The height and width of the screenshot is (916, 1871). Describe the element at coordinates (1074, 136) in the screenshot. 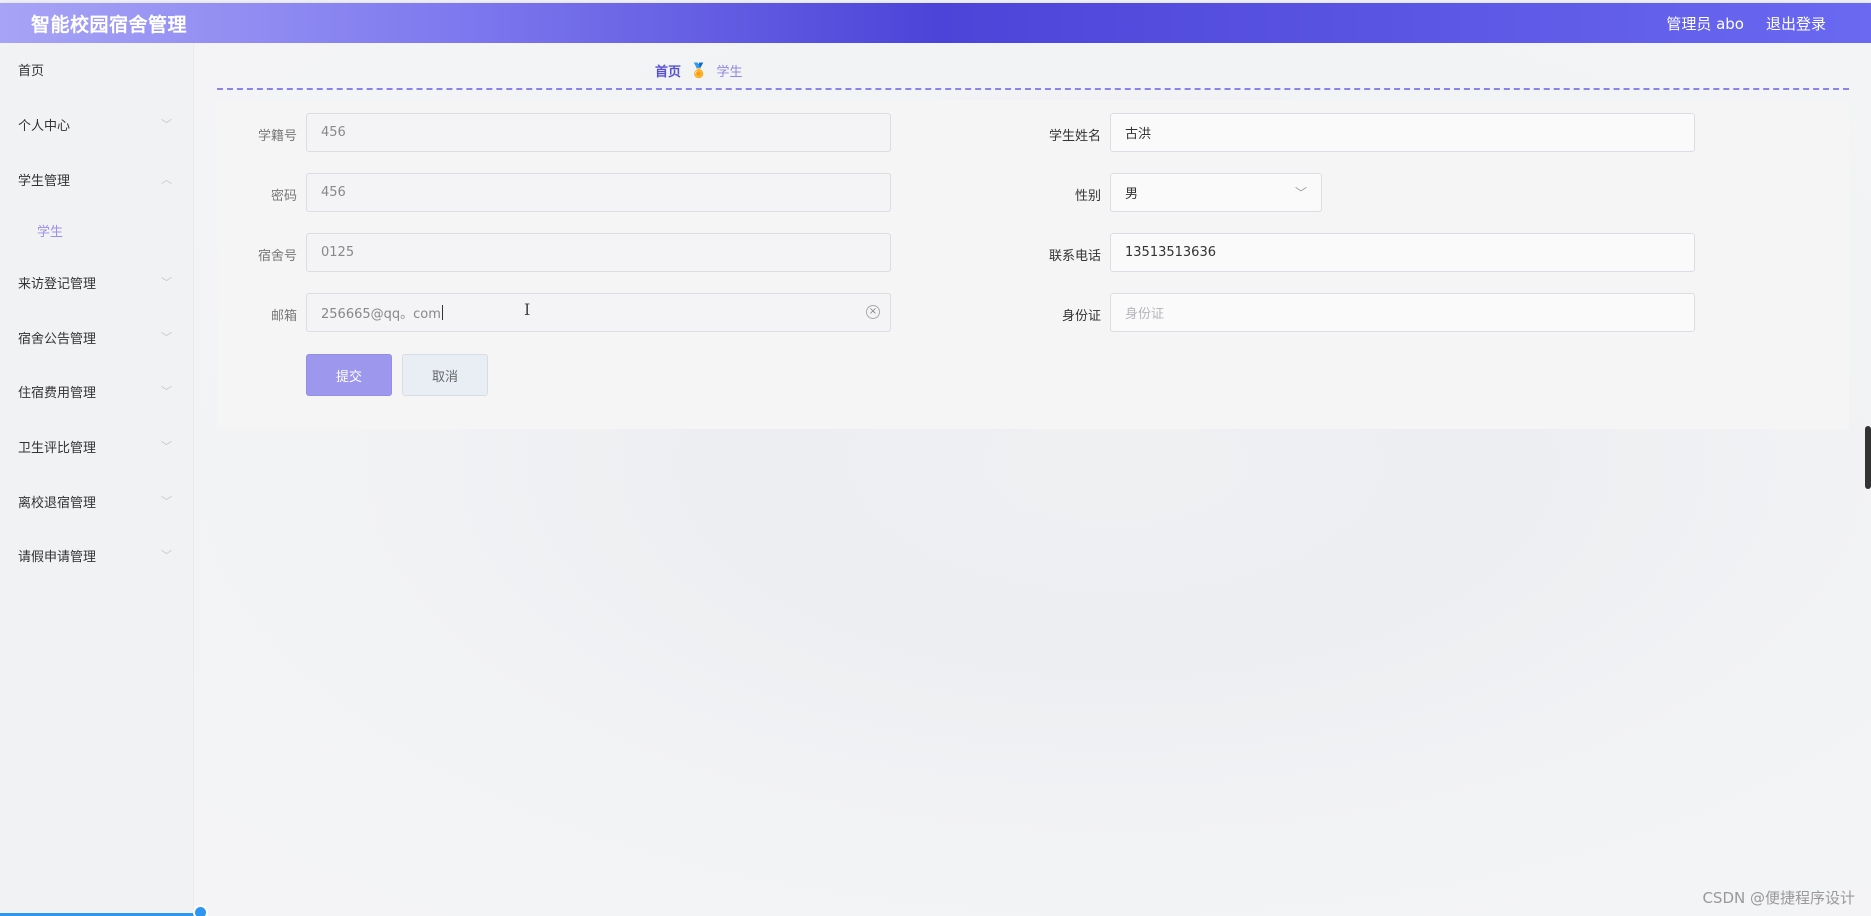

I see `student-name-label: 学生姓名` at that location.